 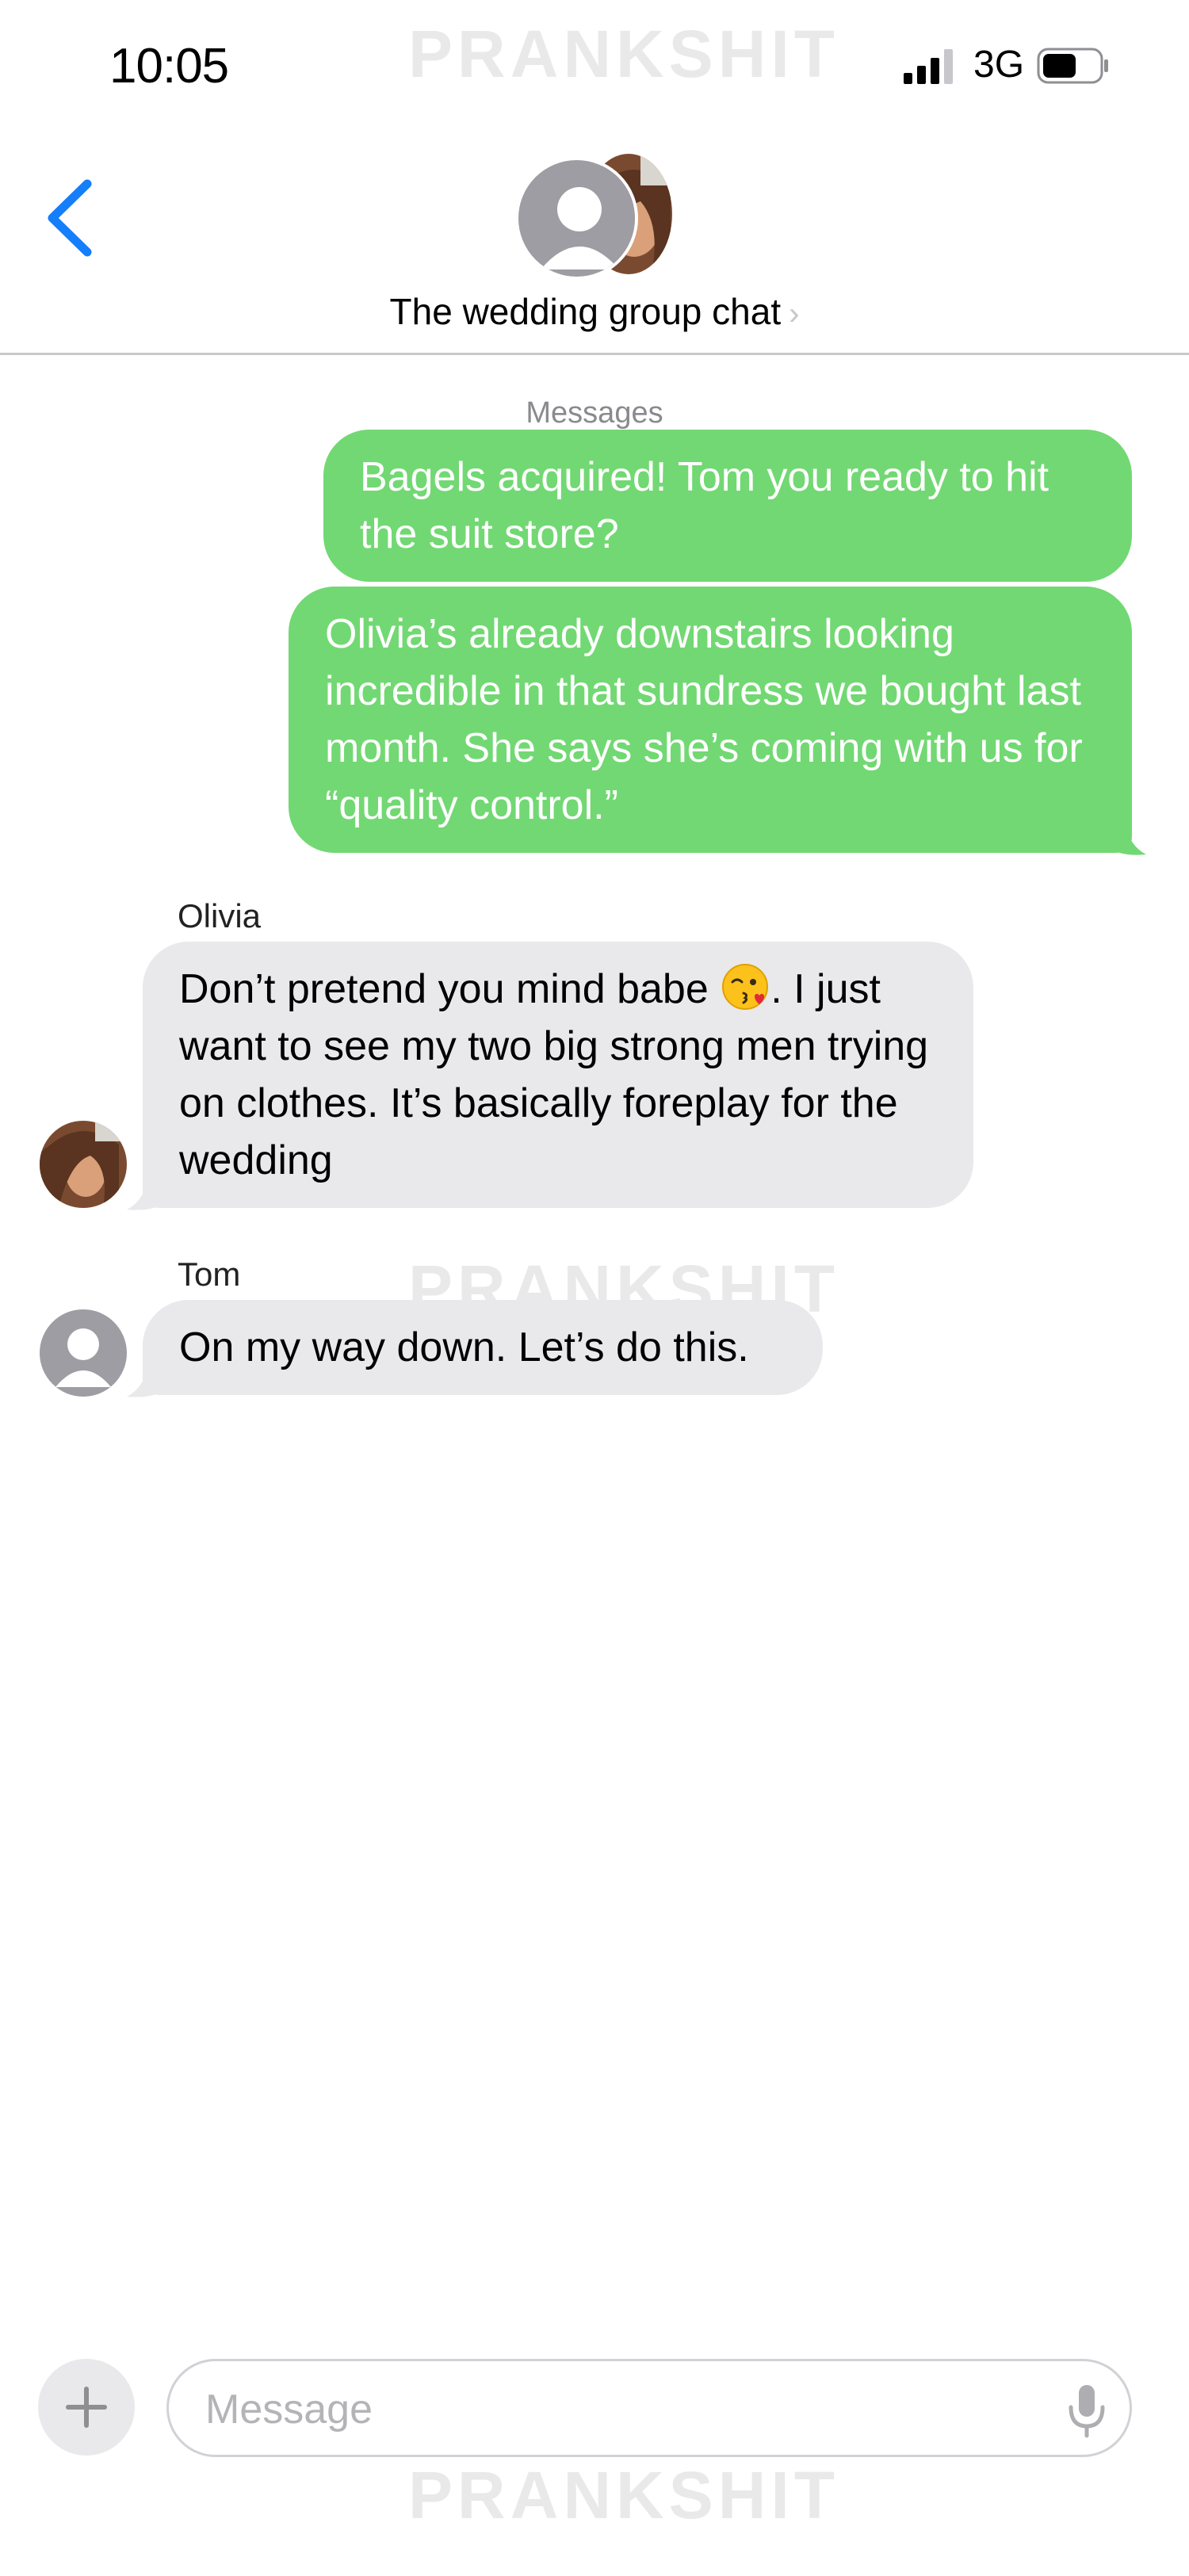 I want to click on message-input, so click(x=609, y=2409).